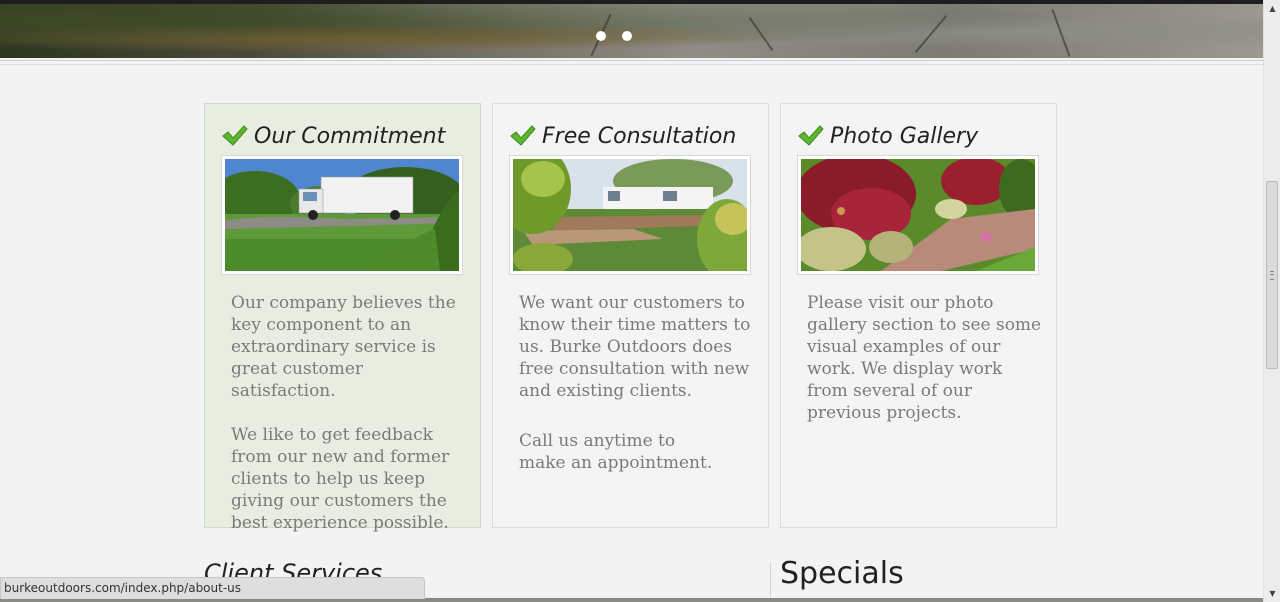 This screenshot has width=1280, height=602. Describe the element at coordinates (842, 573) in the screenshot. I see `specials-heading: Specials` at that location.